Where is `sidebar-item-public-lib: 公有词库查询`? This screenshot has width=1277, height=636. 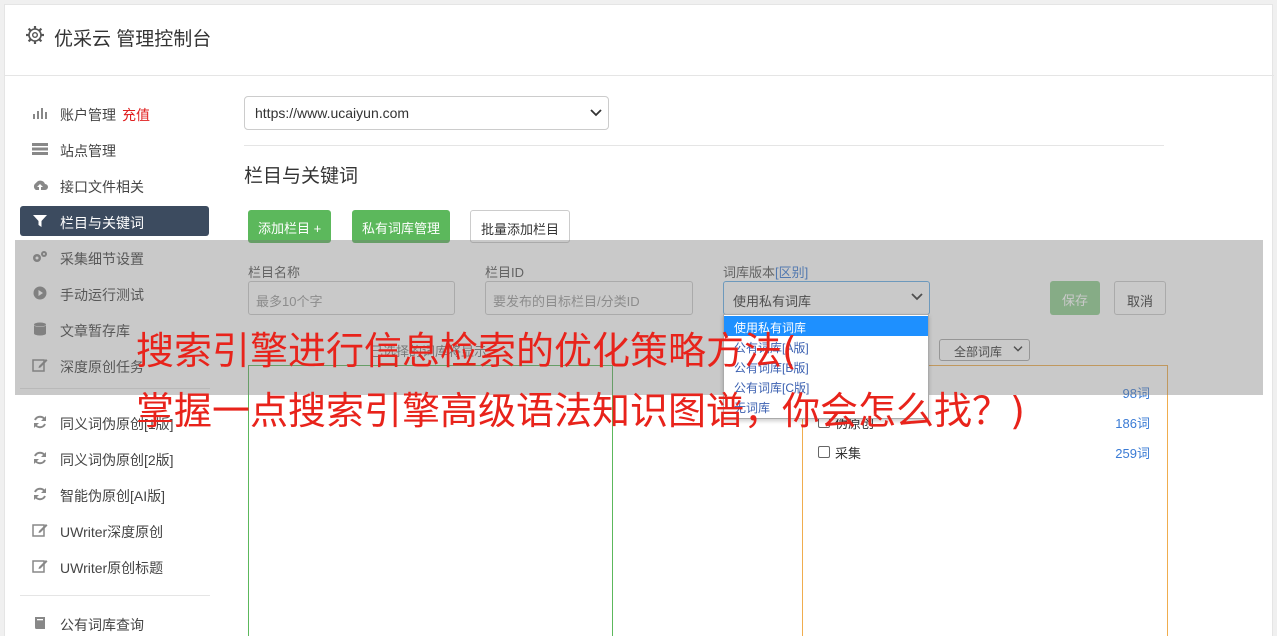 sidebar-item-public-lib: 公有词库查询 is located at coordinates (114, 622).